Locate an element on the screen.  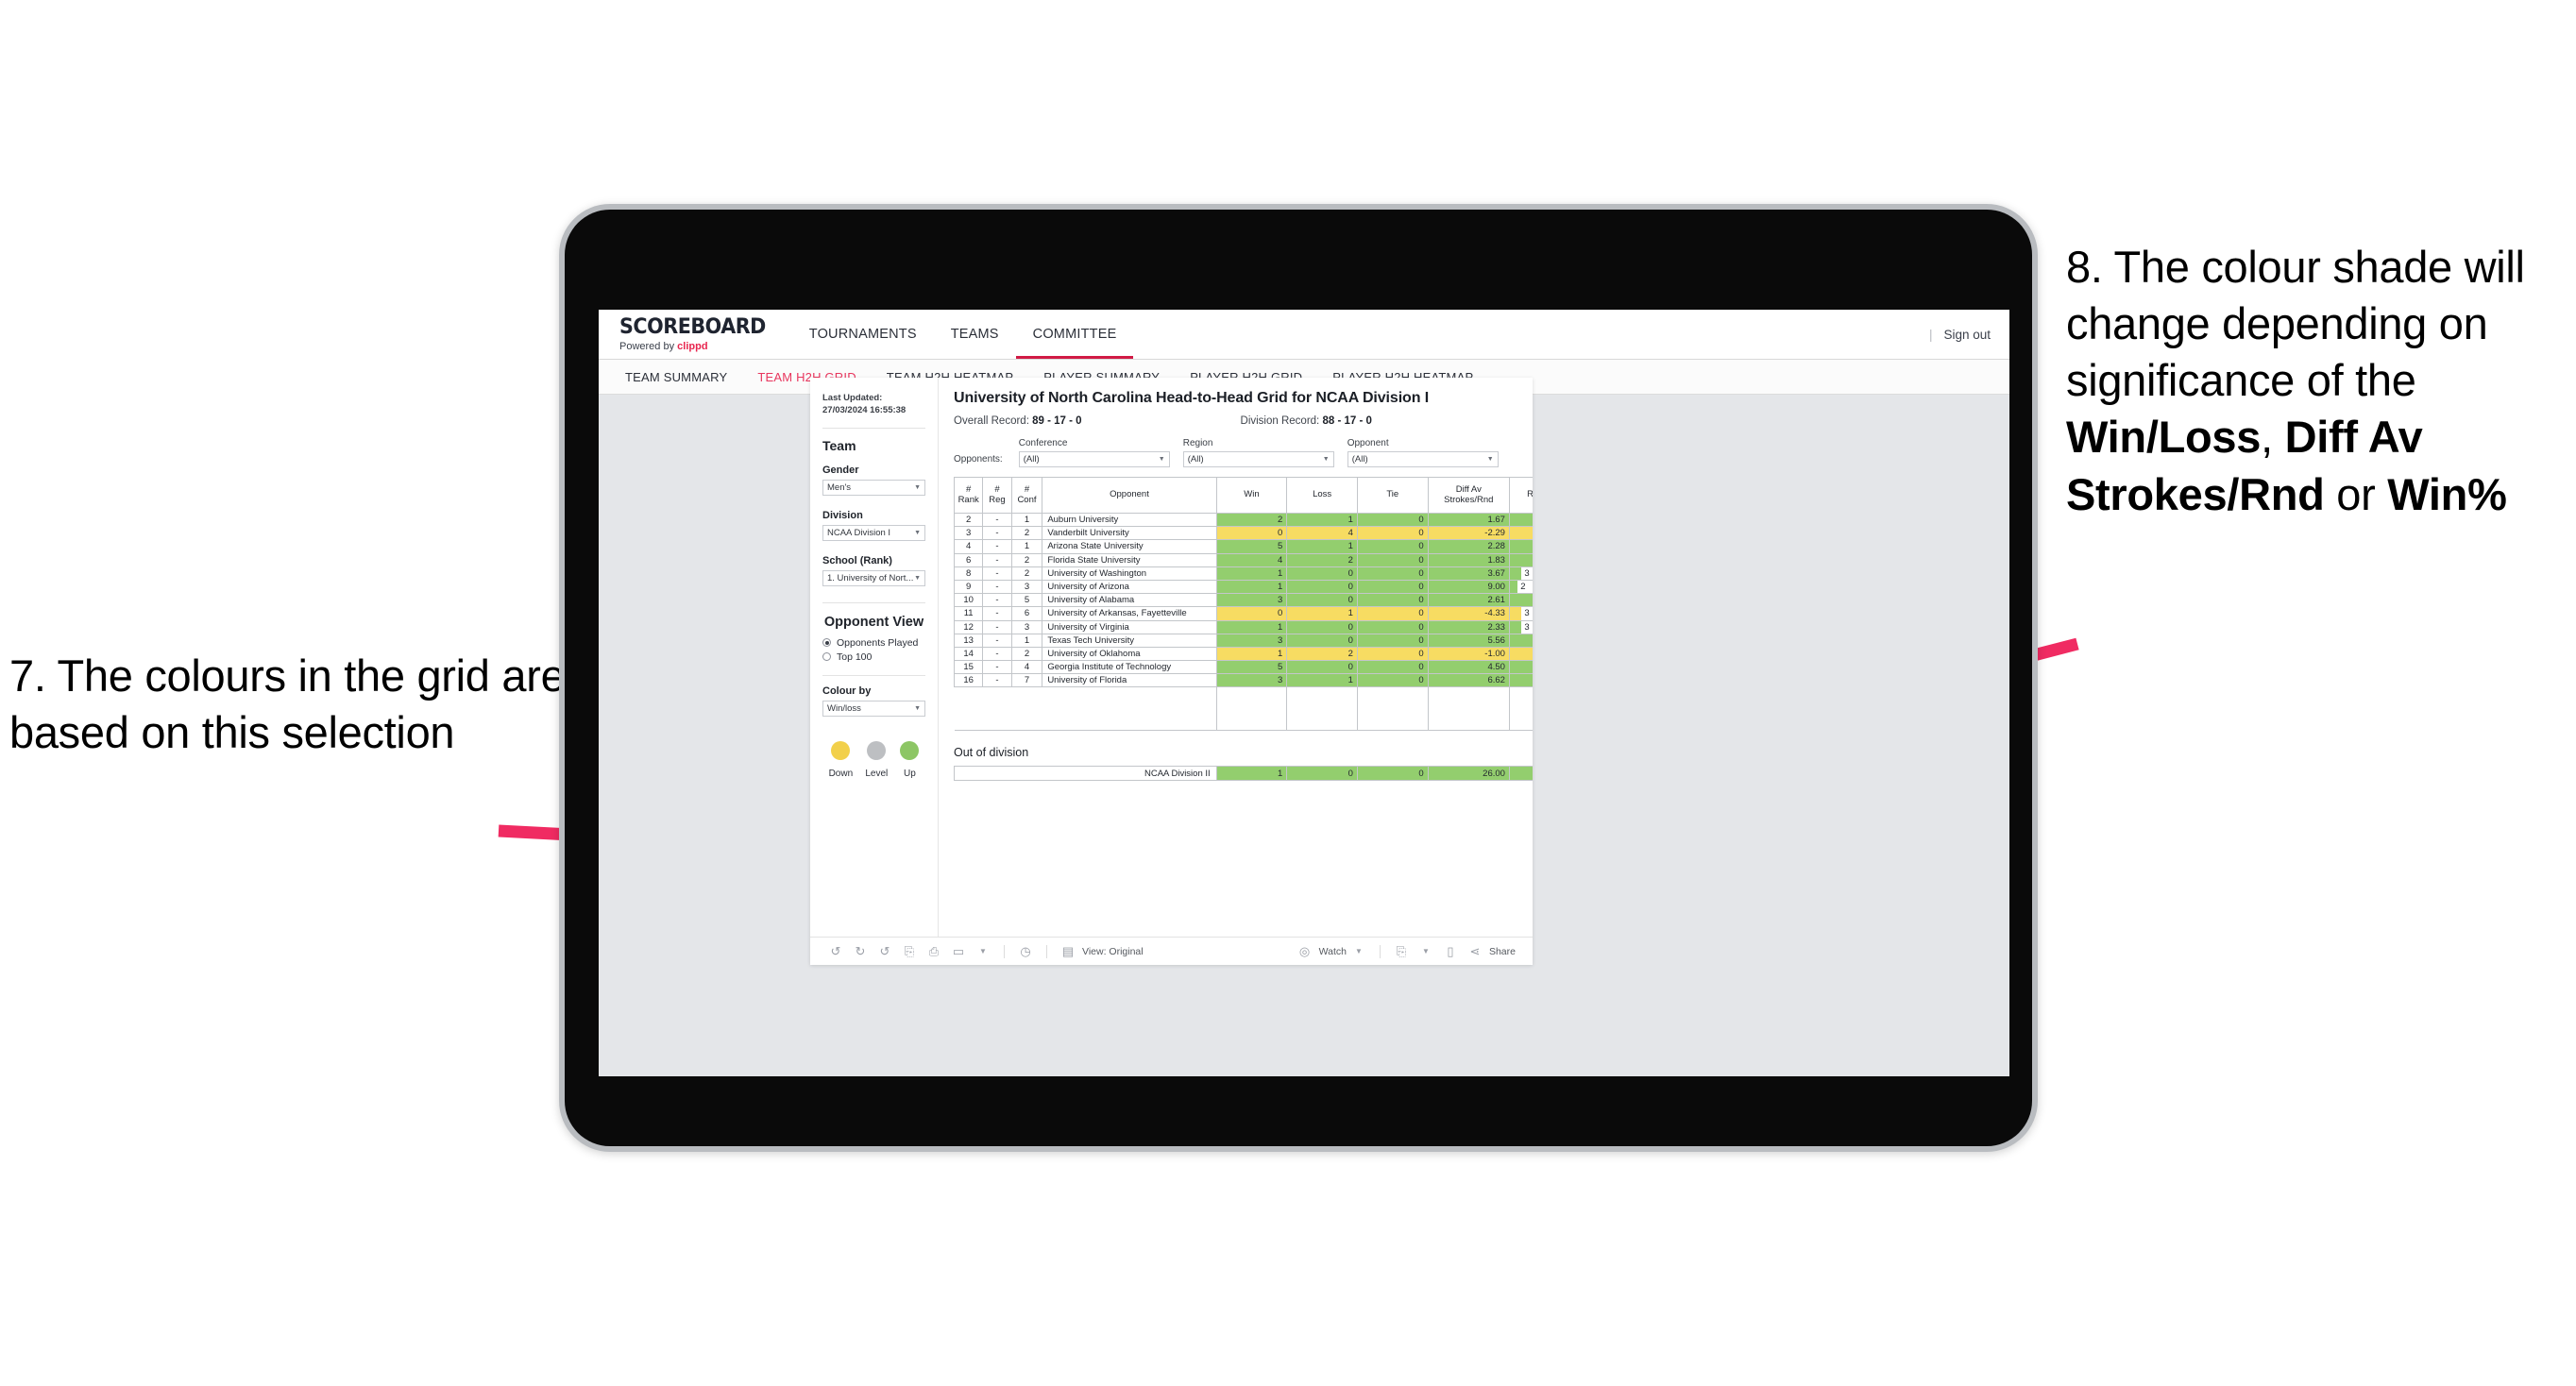
col-opponent: Opponent is located at coordinates (1129, 495).